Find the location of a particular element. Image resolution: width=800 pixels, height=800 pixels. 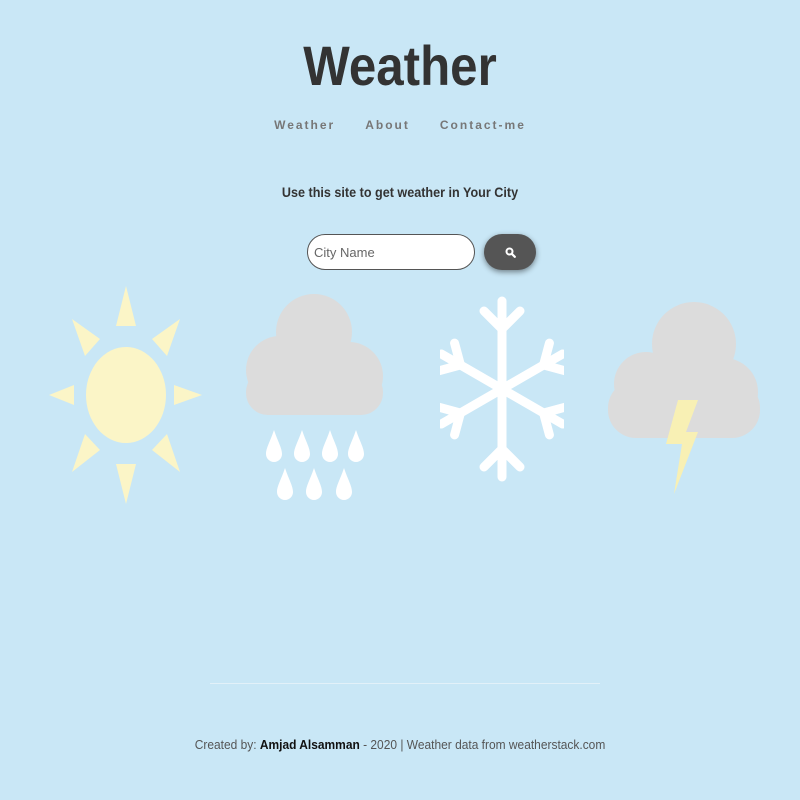

footer-created-by-label: Created by: is located at coordinates (225, 744).